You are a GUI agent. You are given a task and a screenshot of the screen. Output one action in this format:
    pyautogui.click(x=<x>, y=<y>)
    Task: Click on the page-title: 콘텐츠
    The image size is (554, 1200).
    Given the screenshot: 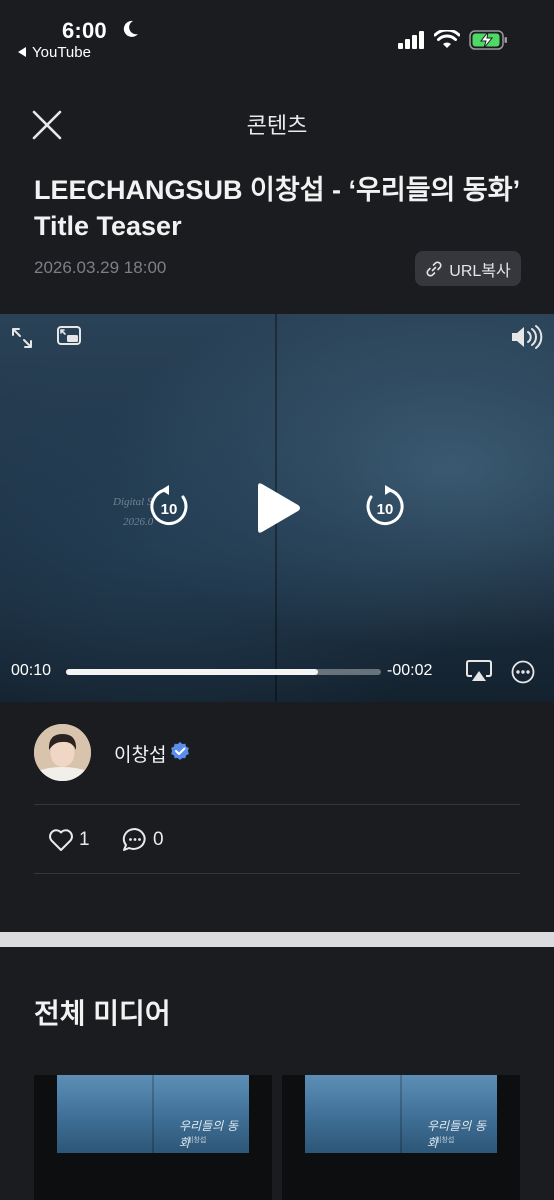 What is the action you would take?
    pyautogui.click(x=277, y=125)
    